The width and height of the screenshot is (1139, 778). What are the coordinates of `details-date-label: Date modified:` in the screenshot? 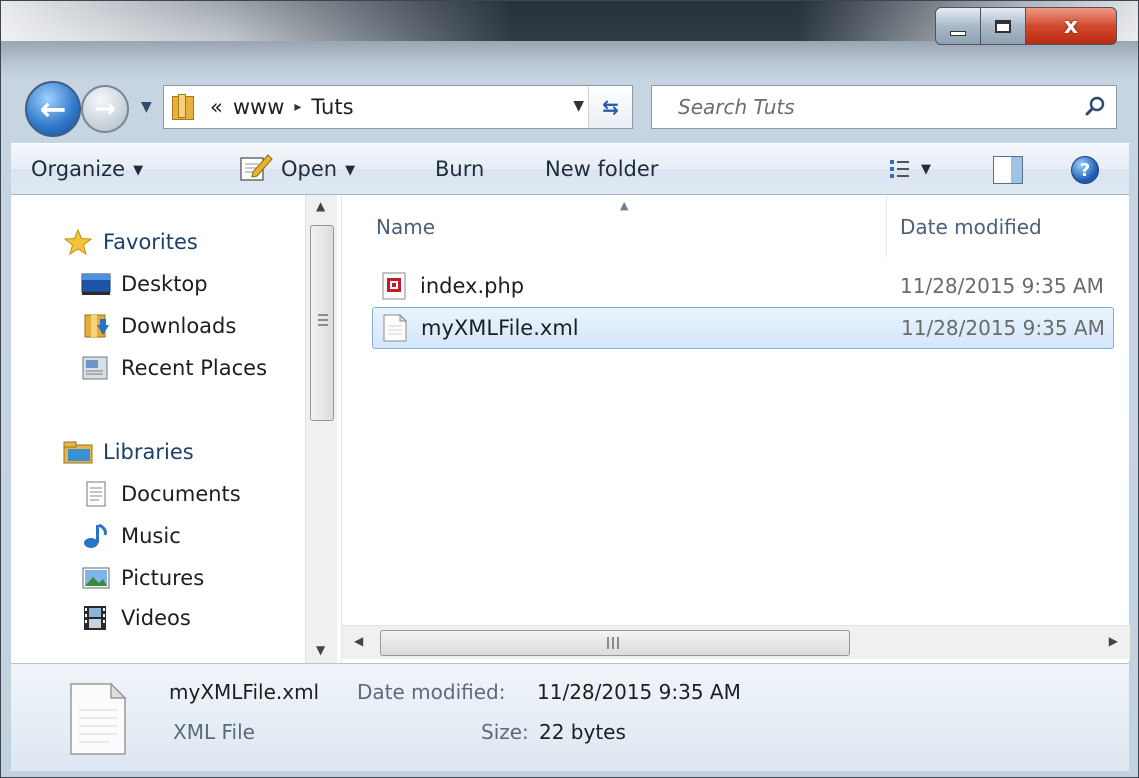 It's located at (431, 692).